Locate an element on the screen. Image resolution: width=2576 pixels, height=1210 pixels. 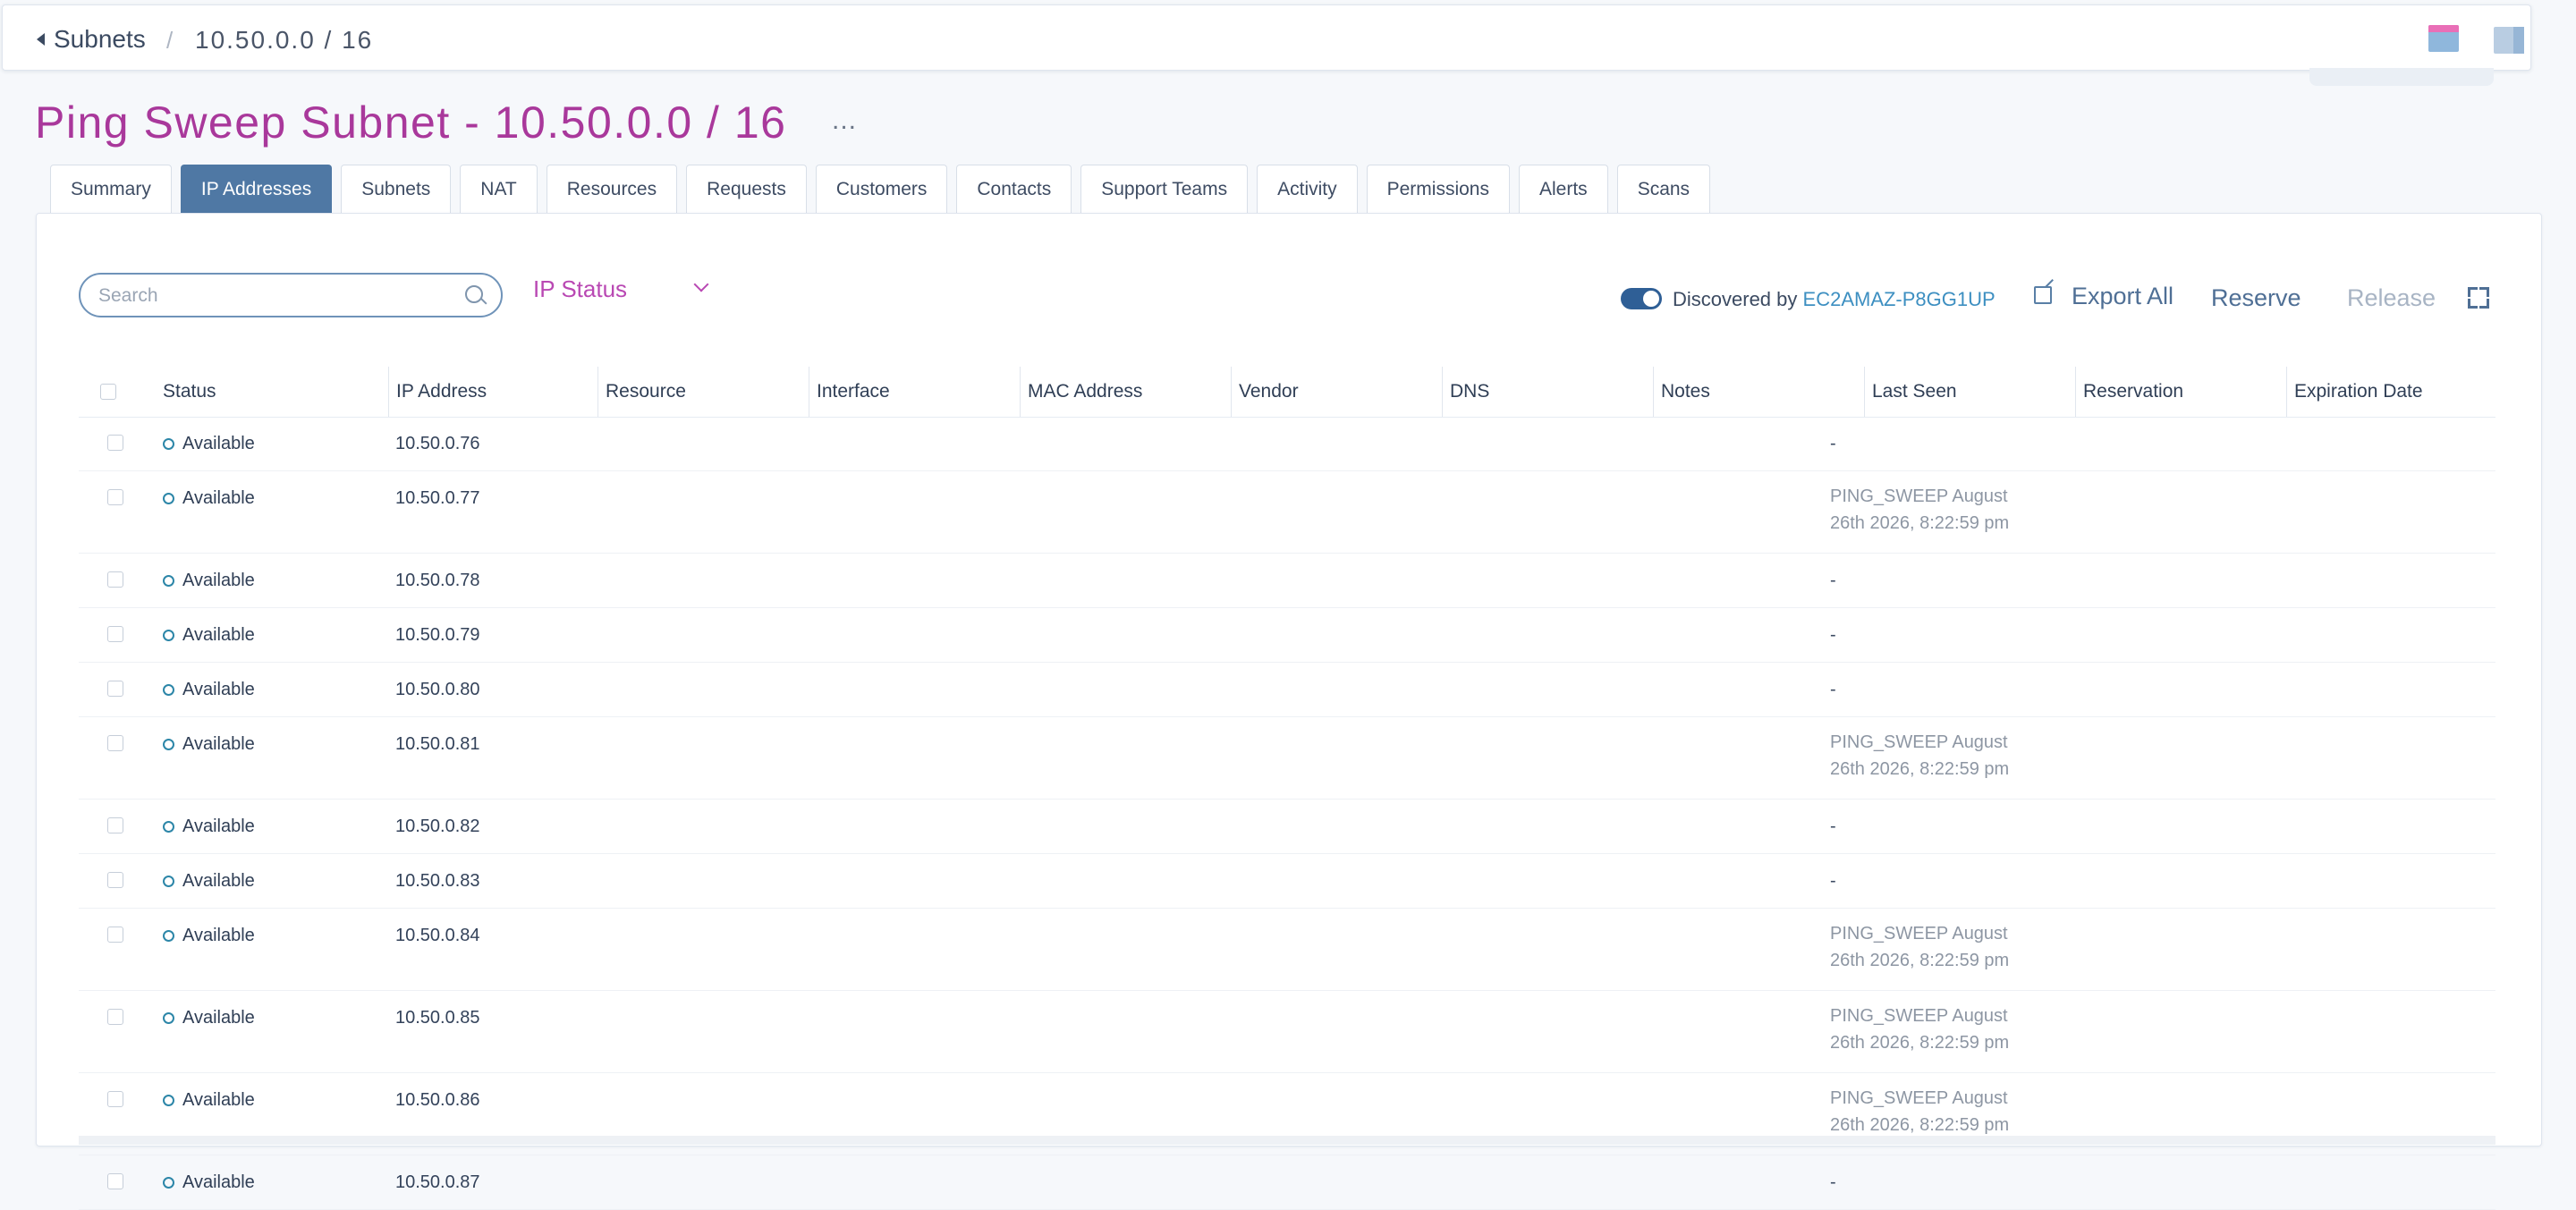
fullscreen-icon is located at coordinates (2478, 298).